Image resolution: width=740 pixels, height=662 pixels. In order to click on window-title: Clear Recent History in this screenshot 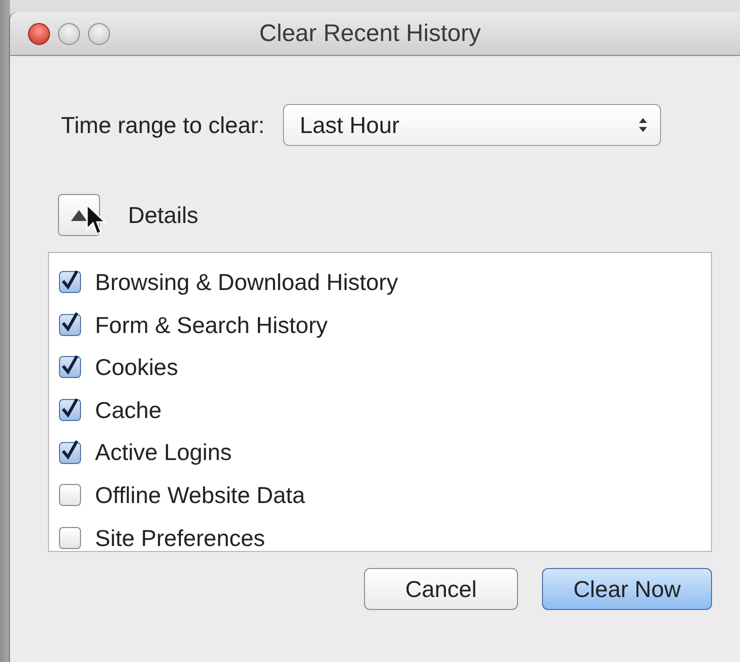, I will do `click(370, 33)`.